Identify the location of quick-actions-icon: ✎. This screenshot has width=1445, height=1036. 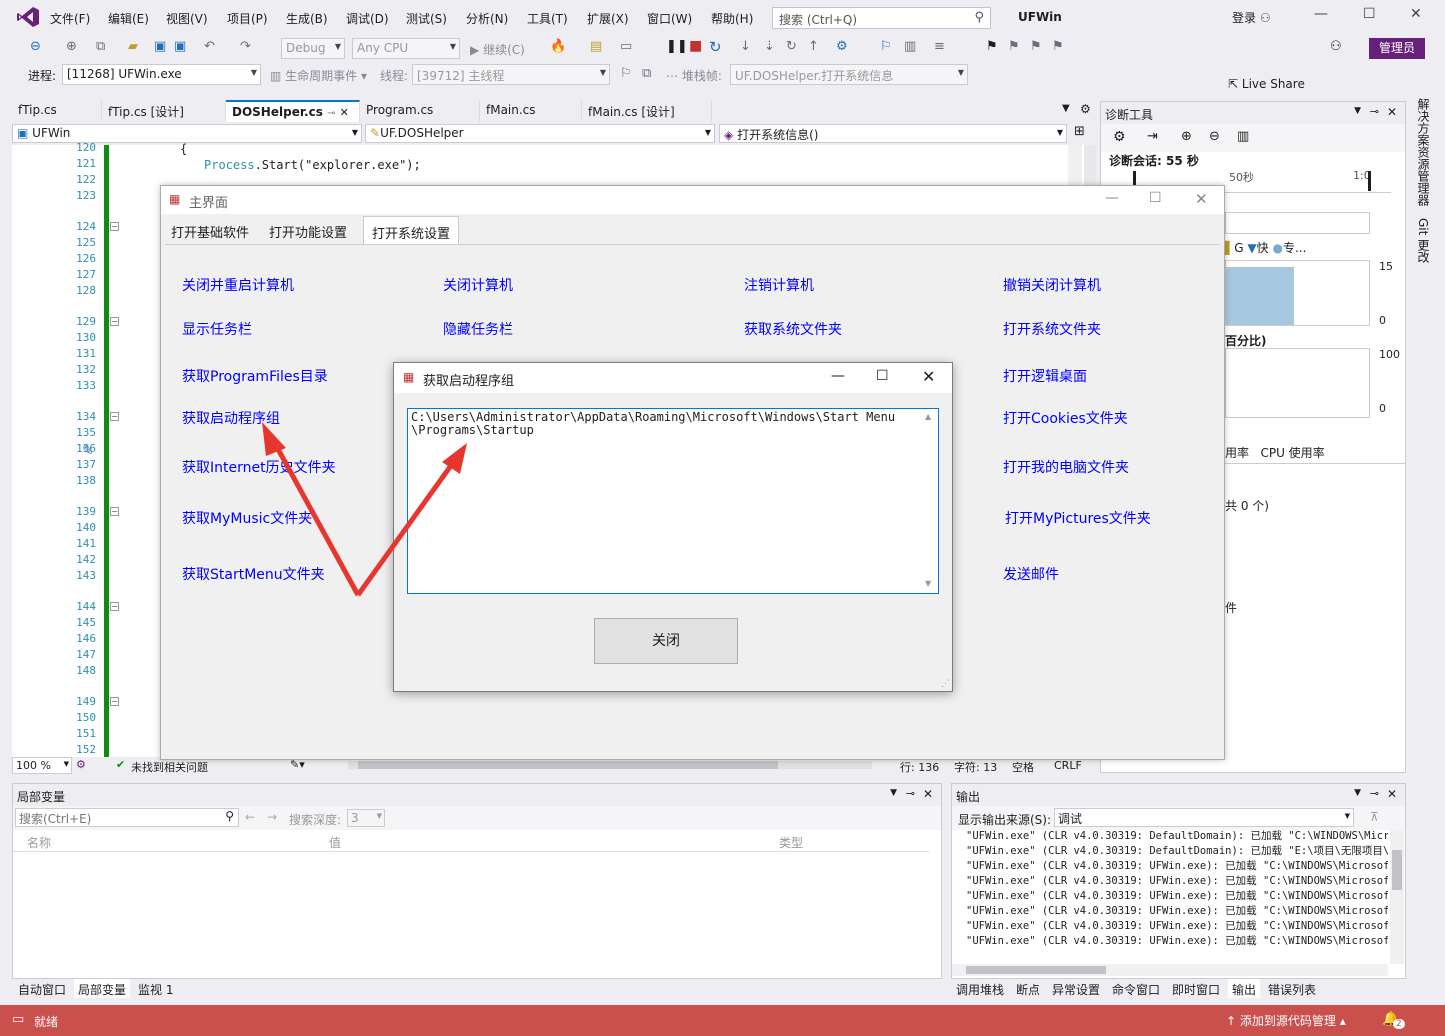
(88, 451).